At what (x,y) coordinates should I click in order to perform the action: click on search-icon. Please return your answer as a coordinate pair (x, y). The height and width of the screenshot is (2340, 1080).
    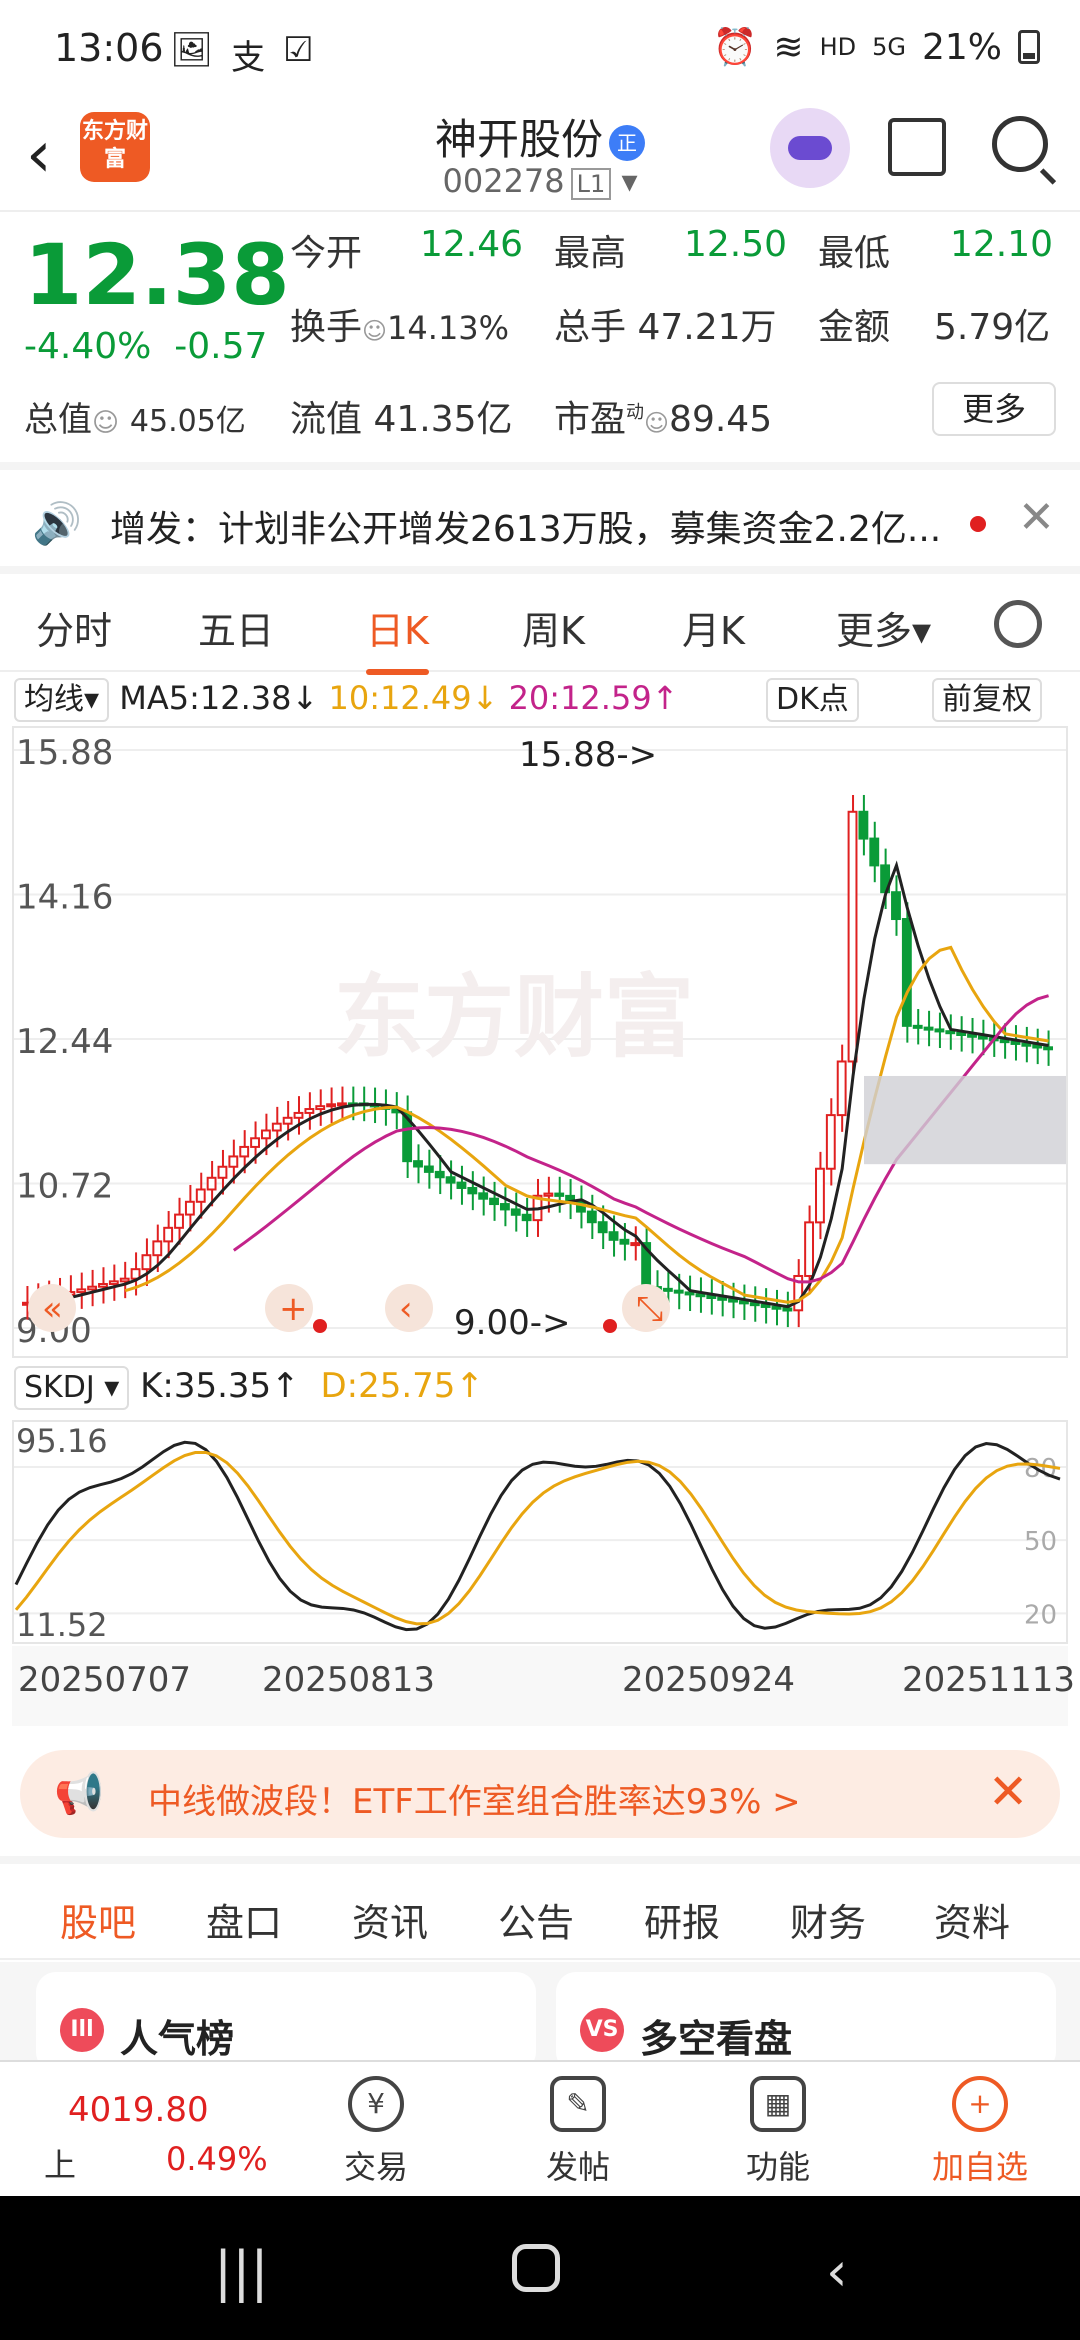
    Looking at the image, I should click on (1020, 144).